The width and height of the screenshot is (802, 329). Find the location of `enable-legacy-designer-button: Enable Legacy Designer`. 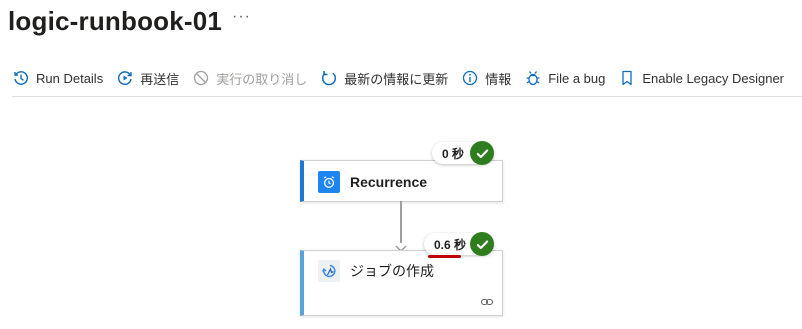

enable-legacy-designer-button: Enable Legacy Designer is located at coordinates (701, 78).